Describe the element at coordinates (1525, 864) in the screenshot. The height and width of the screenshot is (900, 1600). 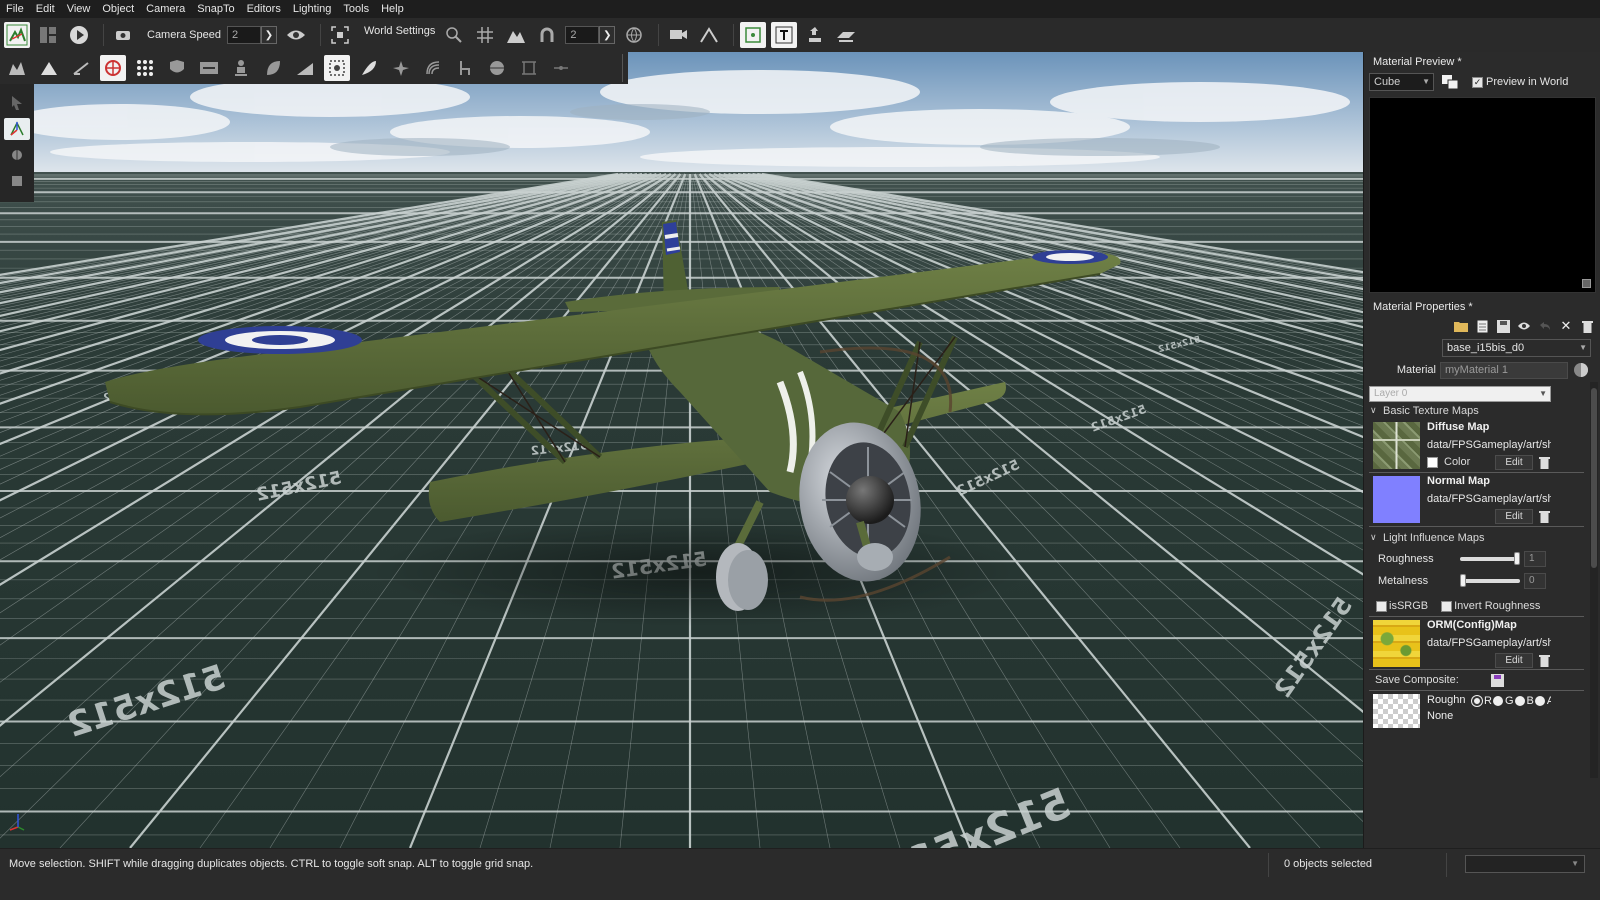
I see `status-dropdown: ▼` at that location.